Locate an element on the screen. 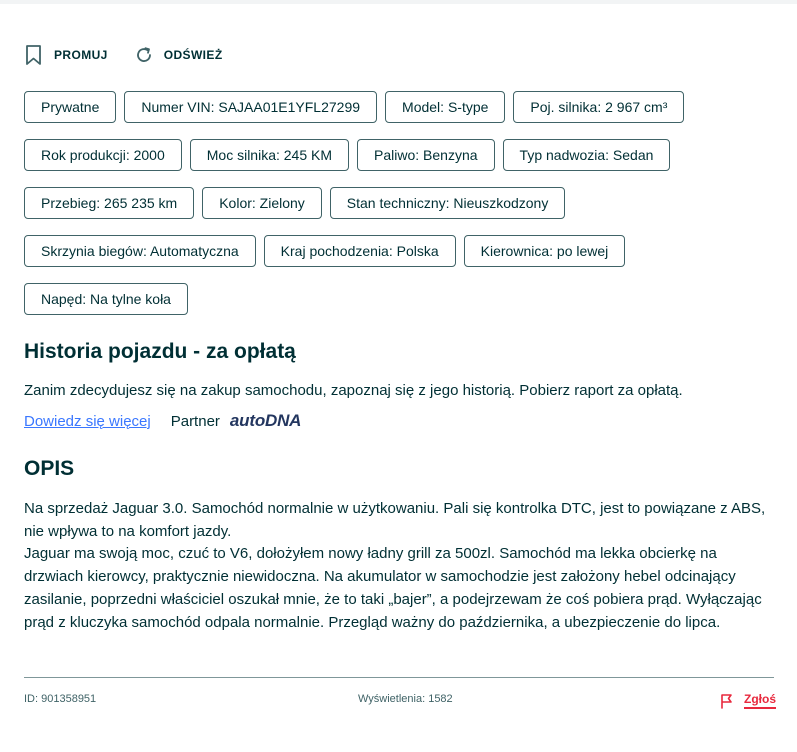 Image resolution: width=797 pixels, height=752 pixels. param-vin: Numer VIN: SAJAA01E1YFL27299 is located at coordinates (251, 107).